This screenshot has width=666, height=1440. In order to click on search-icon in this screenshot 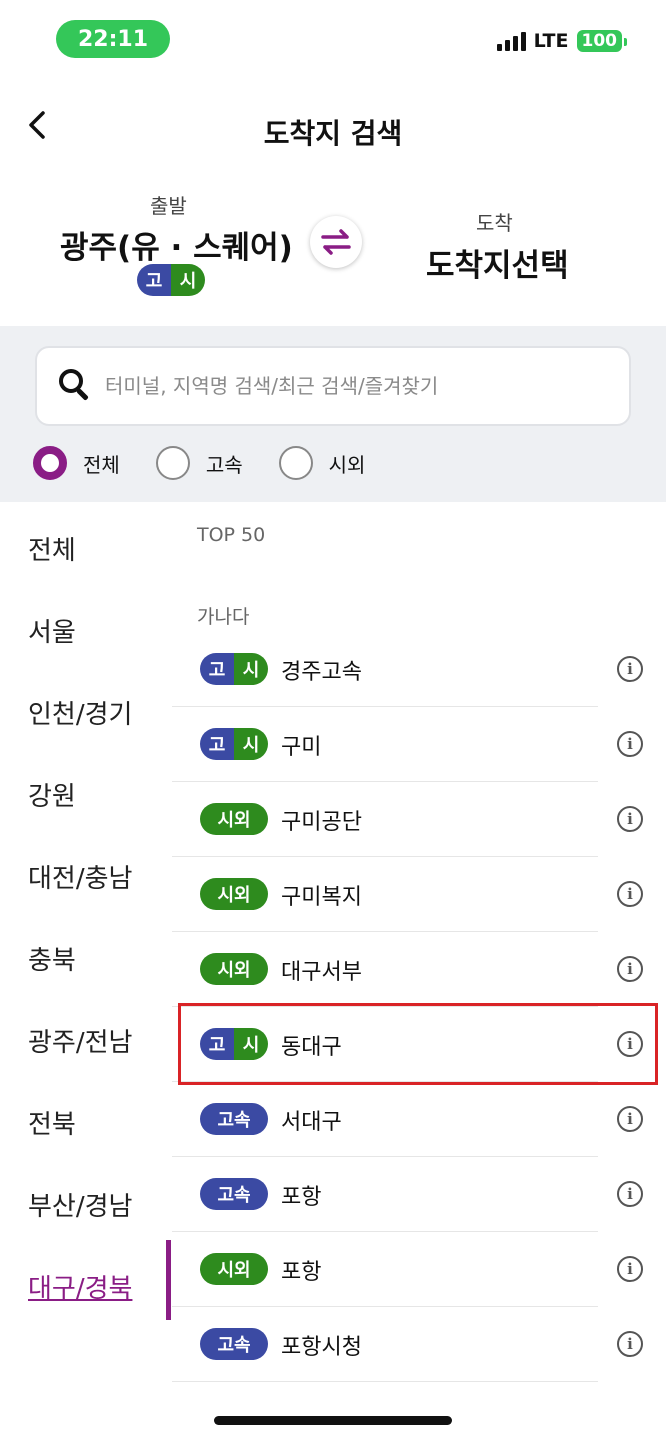, I will do `click(76, 386)`.